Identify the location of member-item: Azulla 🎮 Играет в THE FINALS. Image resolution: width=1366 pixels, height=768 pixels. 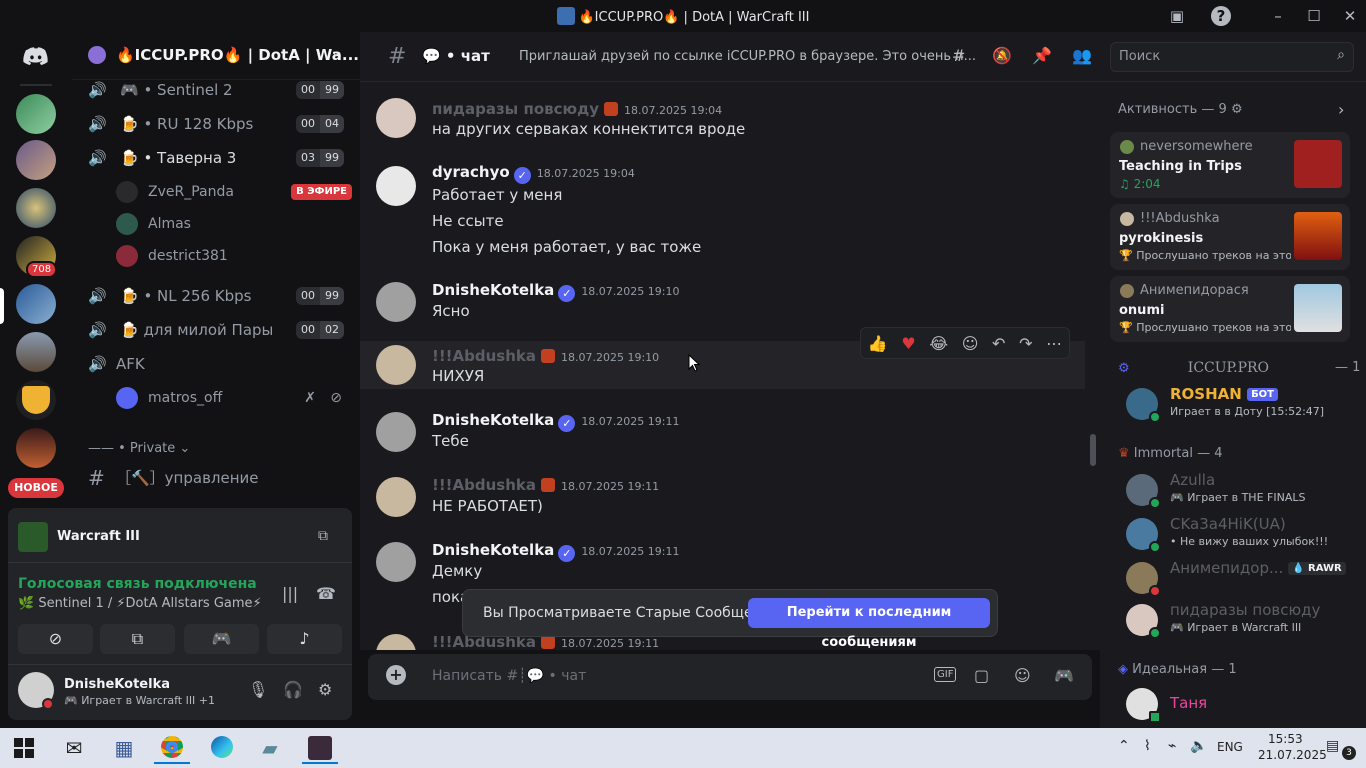
(1242, 490).